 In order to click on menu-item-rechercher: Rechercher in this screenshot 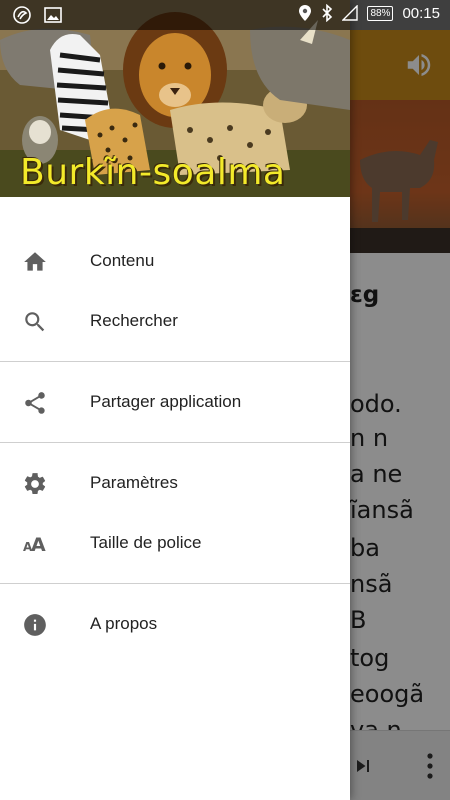, I will do `click(175, 321)`.